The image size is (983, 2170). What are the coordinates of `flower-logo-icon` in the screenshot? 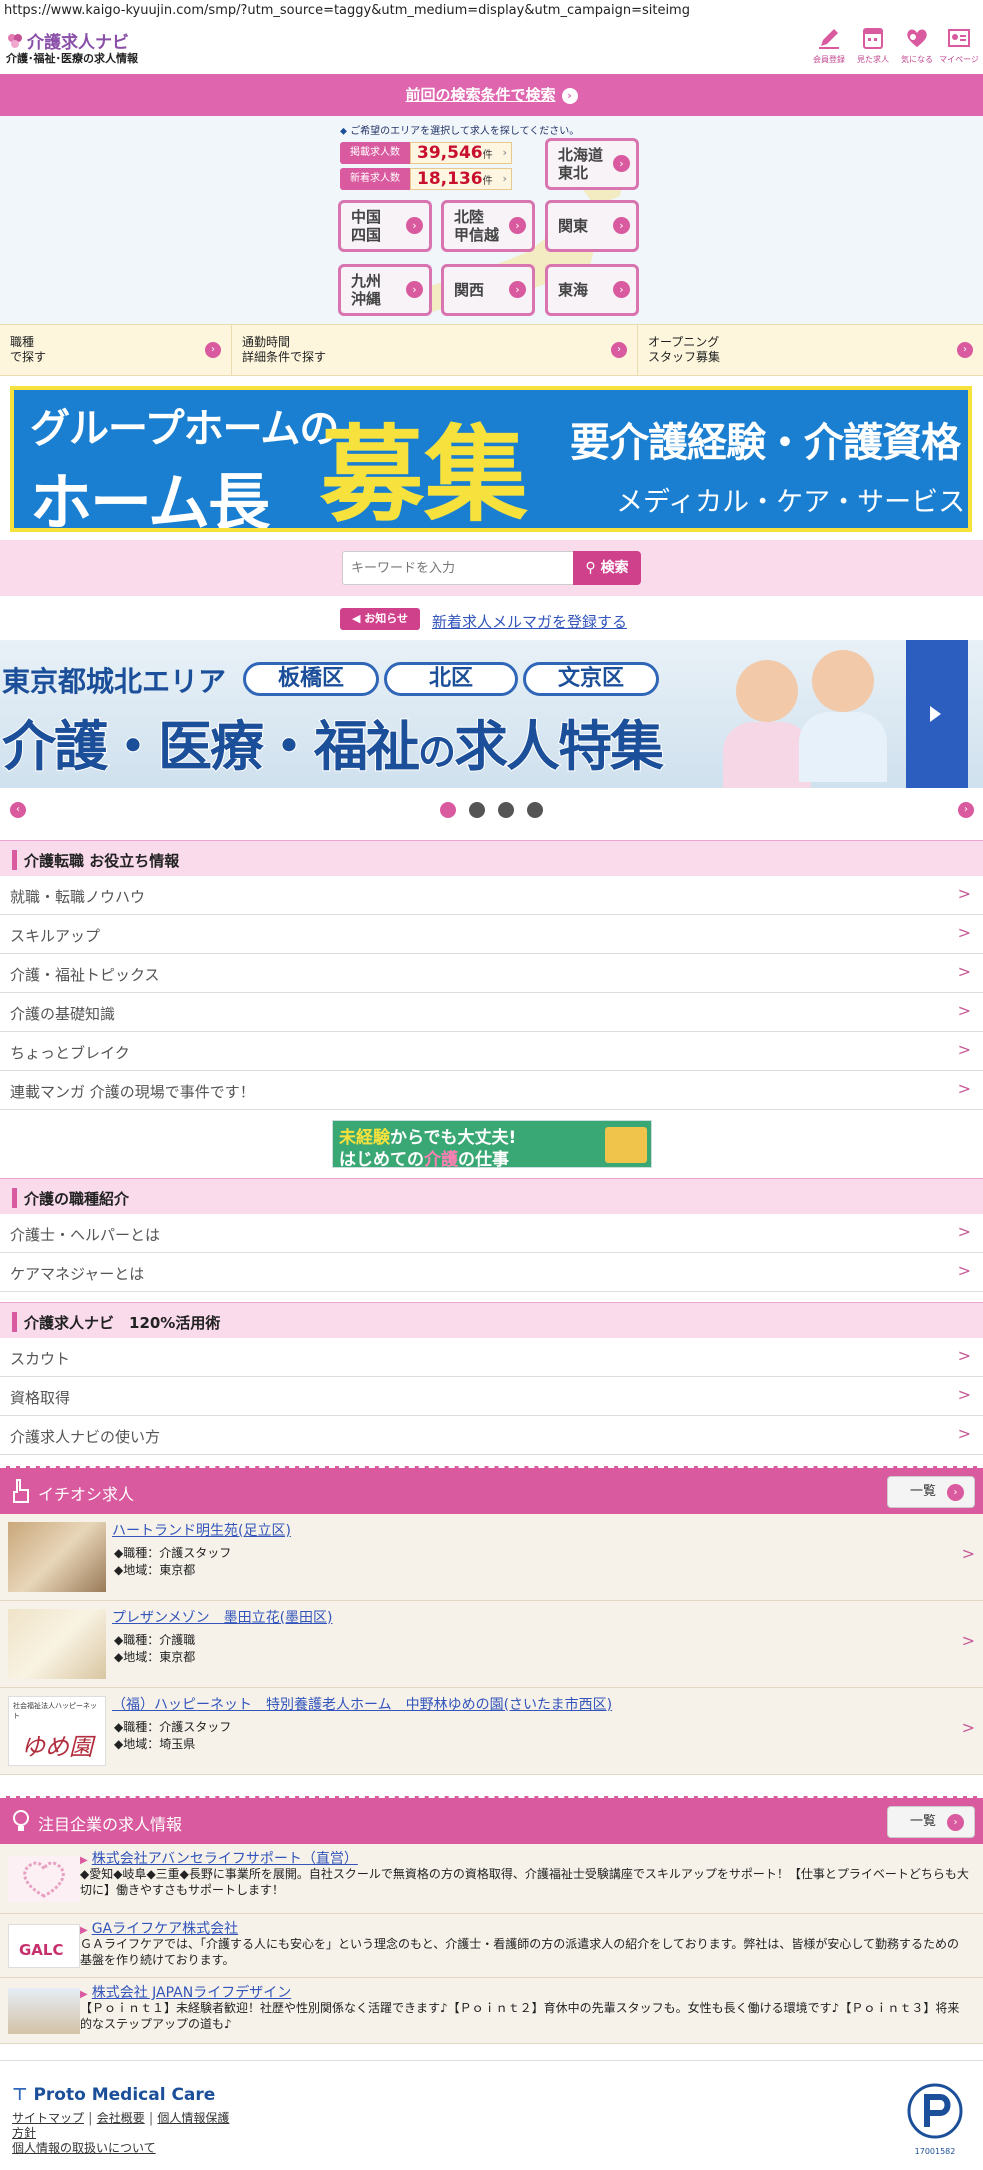 It's located at (15, 41).